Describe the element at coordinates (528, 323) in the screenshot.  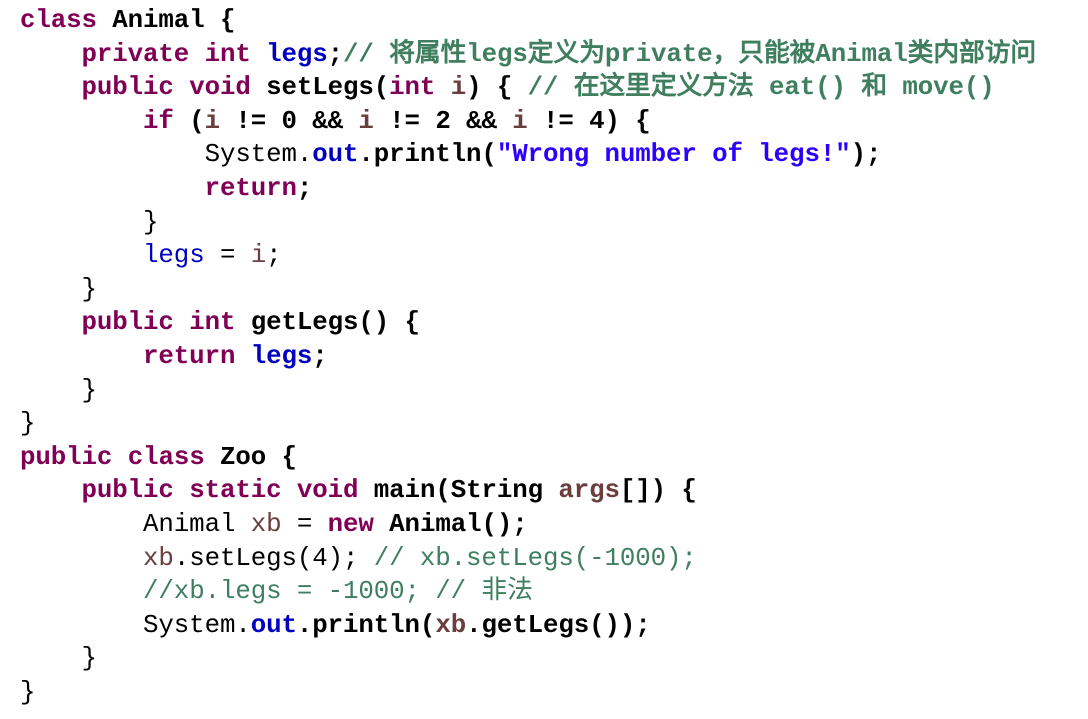
I see `code-line: public int getLegs() {` at that location.